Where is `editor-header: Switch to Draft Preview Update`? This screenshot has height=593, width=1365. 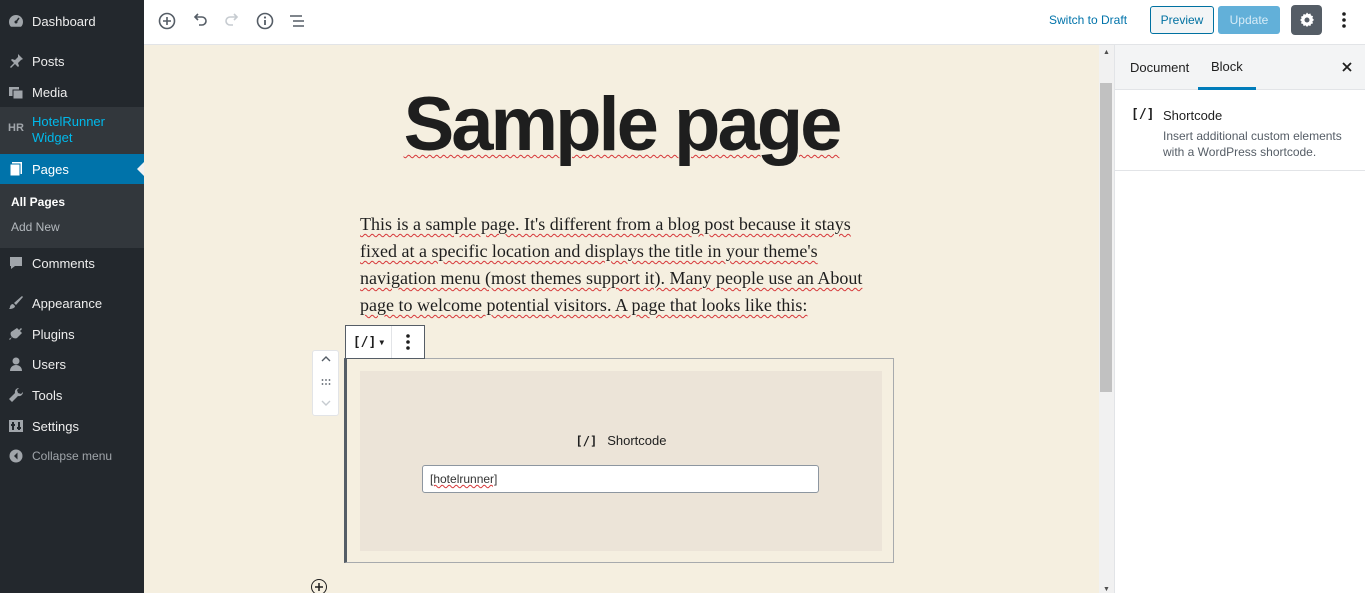 editor-header: Switch to Draft Preview Update is located at coordinates (754, 22).